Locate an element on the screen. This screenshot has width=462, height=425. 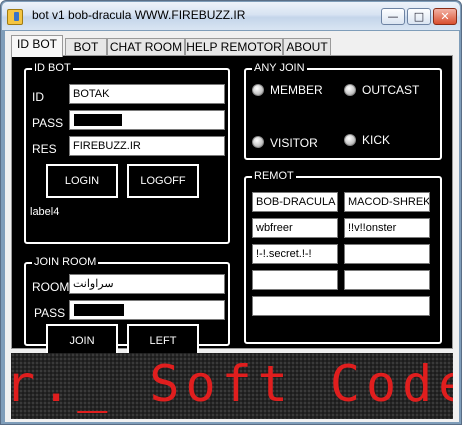
tab-help-remotor: HELP REMOTOR is located at coordinates (234, 47).